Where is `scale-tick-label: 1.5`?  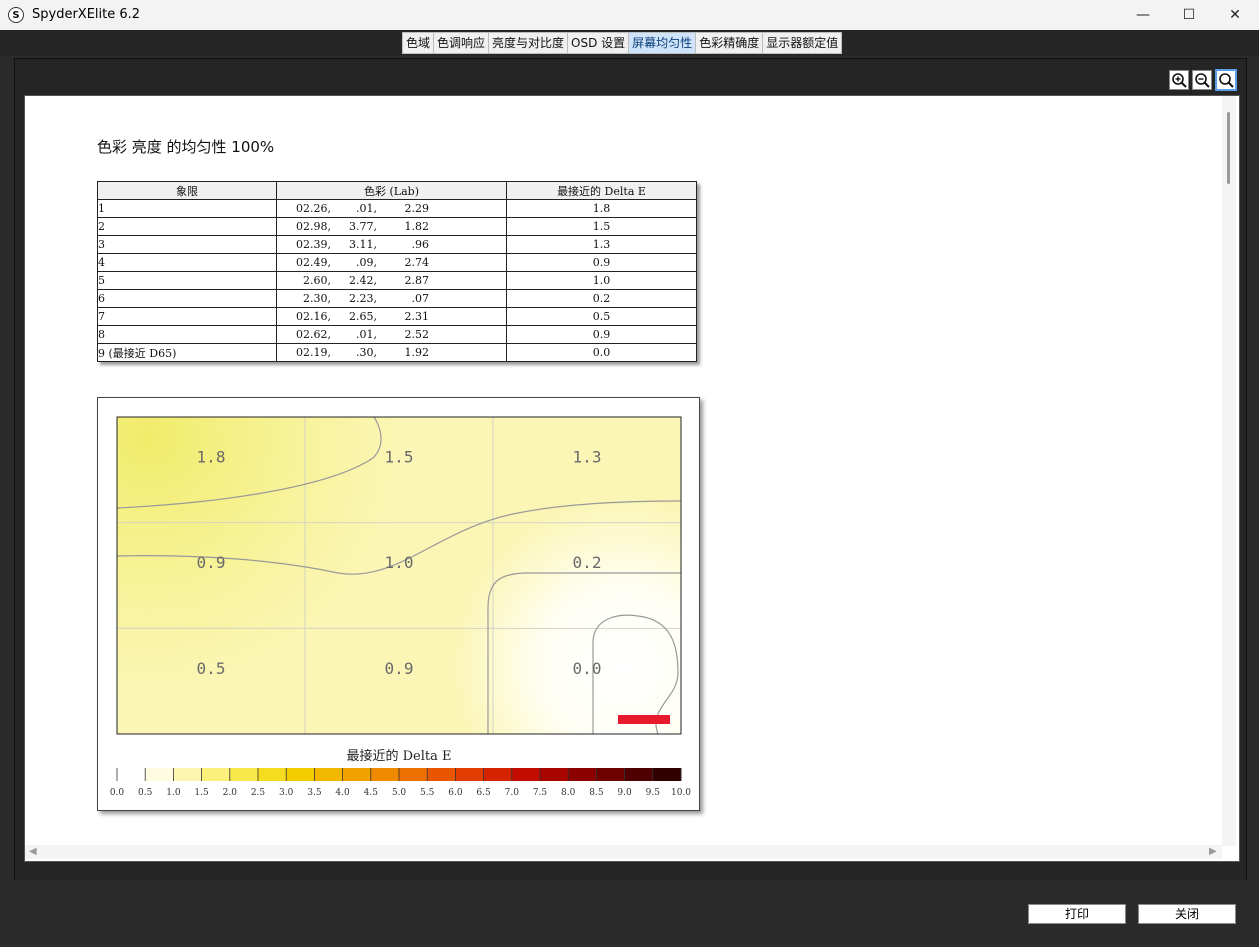 scale-tick-label: 1.5 is located at coordinates (201, 793).